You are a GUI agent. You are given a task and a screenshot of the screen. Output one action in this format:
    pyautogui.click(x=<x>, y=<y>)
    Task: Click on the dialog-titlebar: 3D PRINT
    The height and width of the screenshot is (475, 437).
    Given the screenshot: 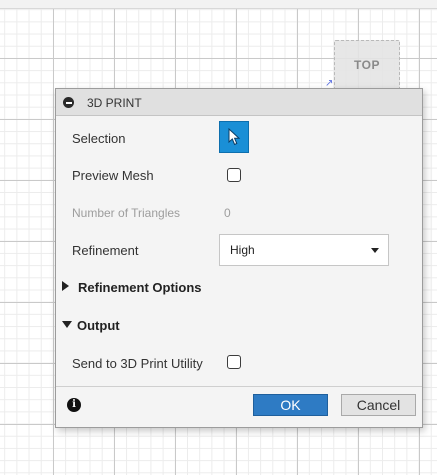 What is the action you would take?
    pyautogui.click(x=239, y=102)
    